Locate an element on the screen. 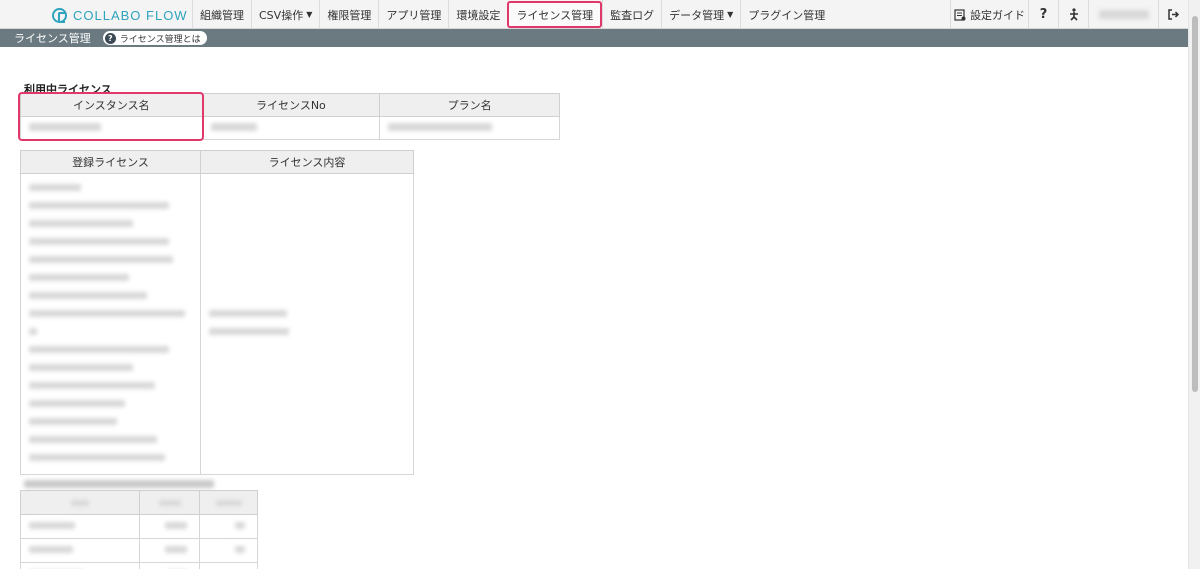 The height and width of the screenshot is (569, 1200). plan-name-cell is located at coordinates (469, 128).